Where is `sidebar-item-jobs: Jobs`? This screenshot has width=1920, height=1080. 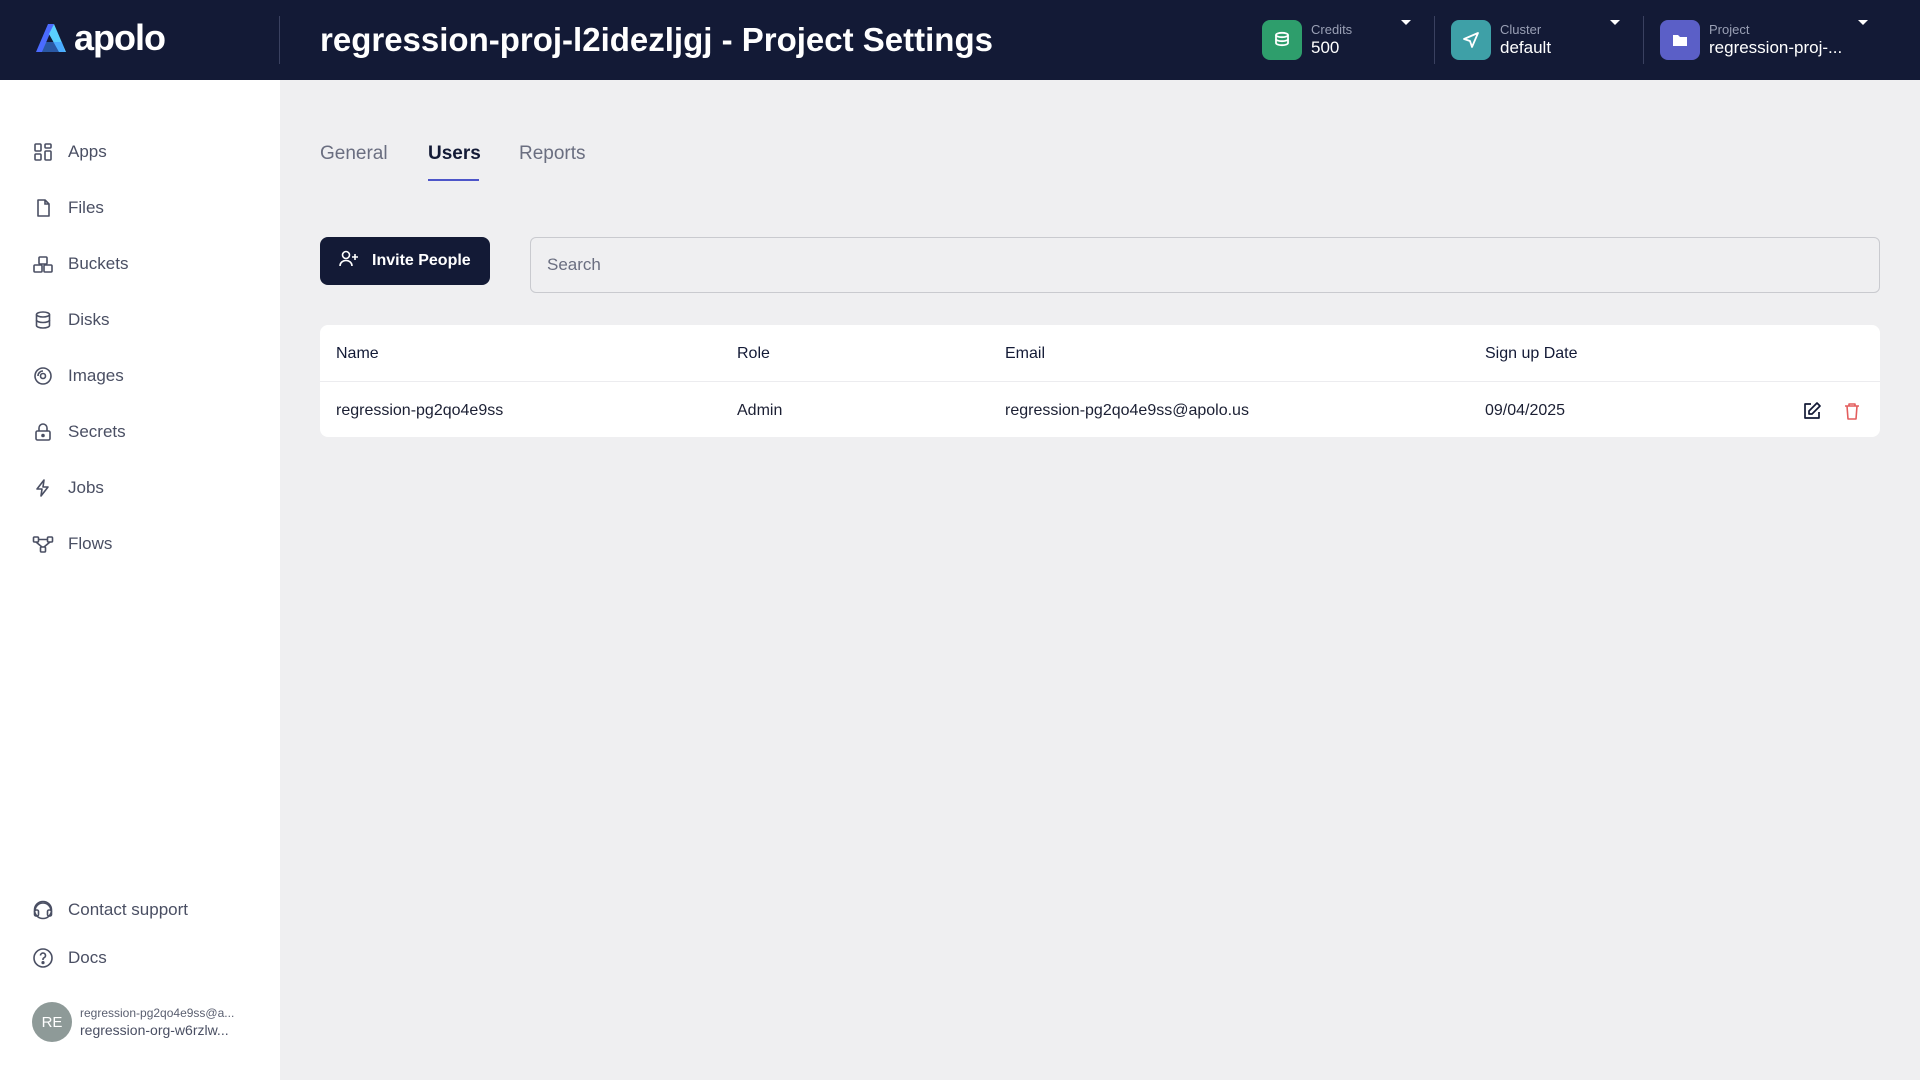 sidebar-item-jobs: Jobs is located at coordinates (68, 488).